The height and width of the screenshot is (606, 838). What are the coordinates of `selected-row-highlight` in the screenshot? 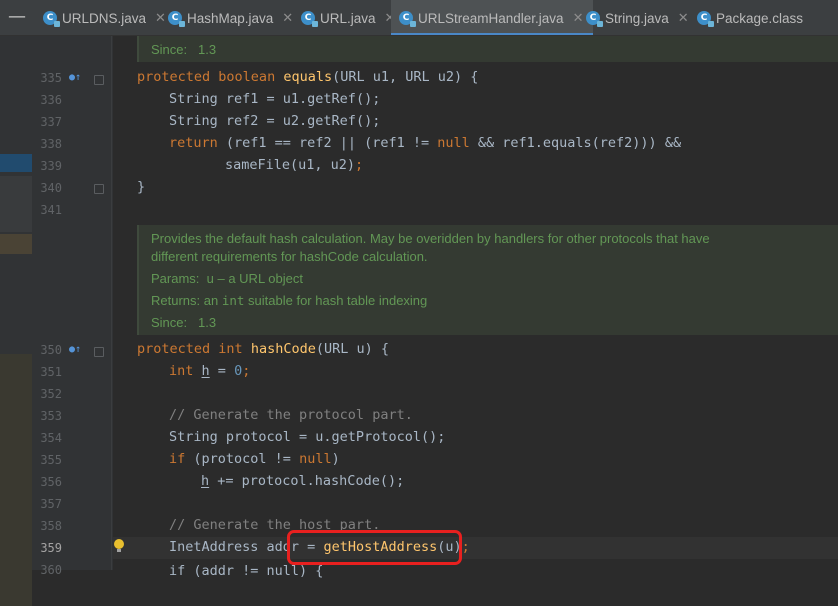 It's located at (16, 163).